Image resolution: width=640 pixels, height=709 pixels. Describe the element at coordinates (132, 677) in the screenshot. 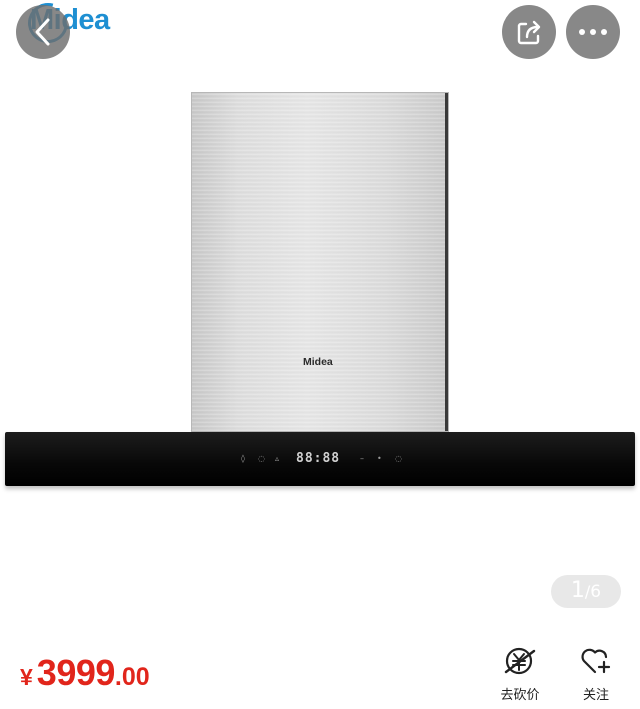

I see `price-decimal: .00` at that location.